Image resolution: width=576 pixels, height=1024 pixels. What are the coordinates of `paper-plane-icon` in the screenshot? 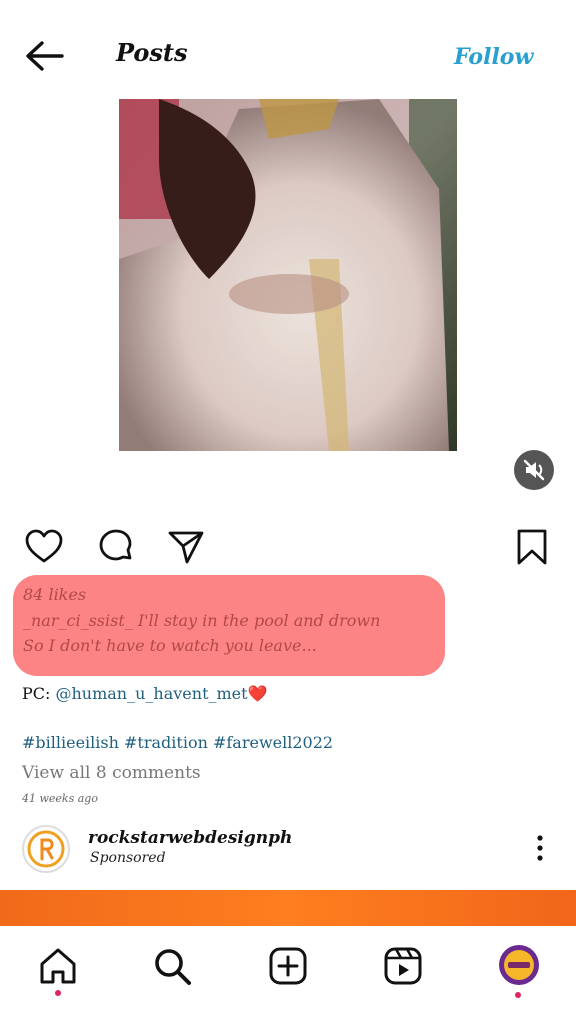 It's located at (186, 547).